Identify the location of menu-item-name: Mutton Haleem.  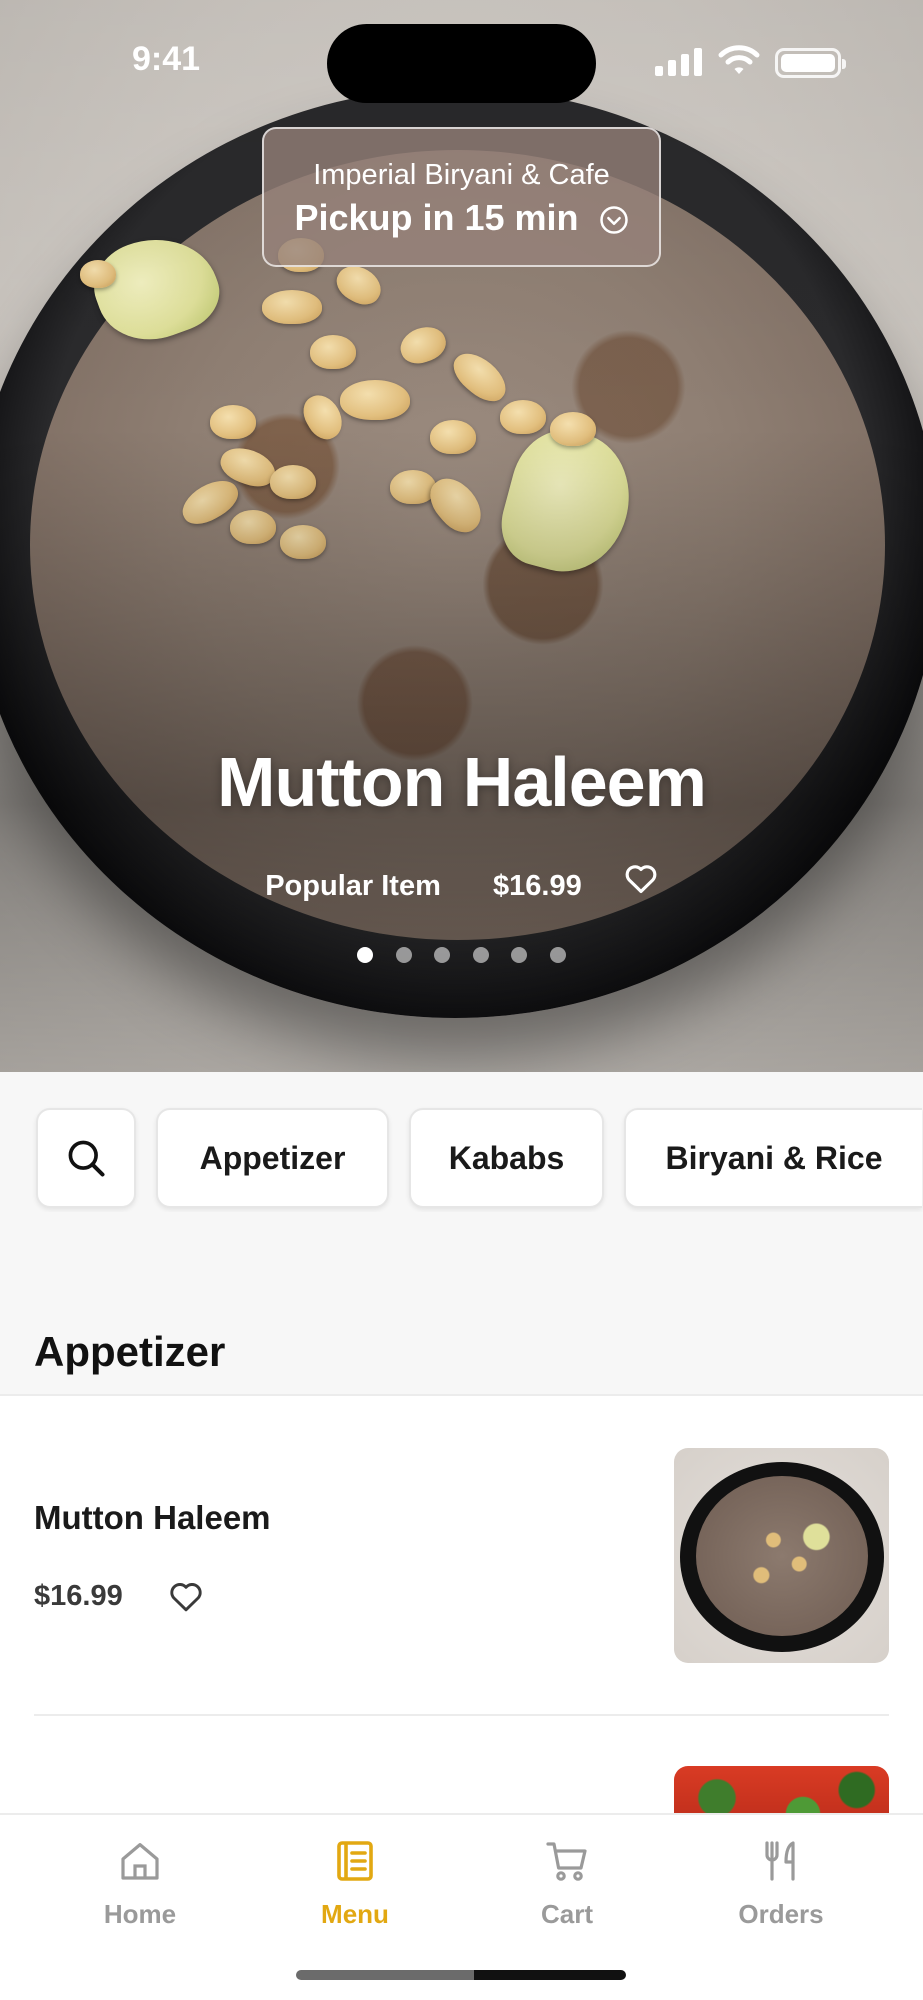
(152, 1517).